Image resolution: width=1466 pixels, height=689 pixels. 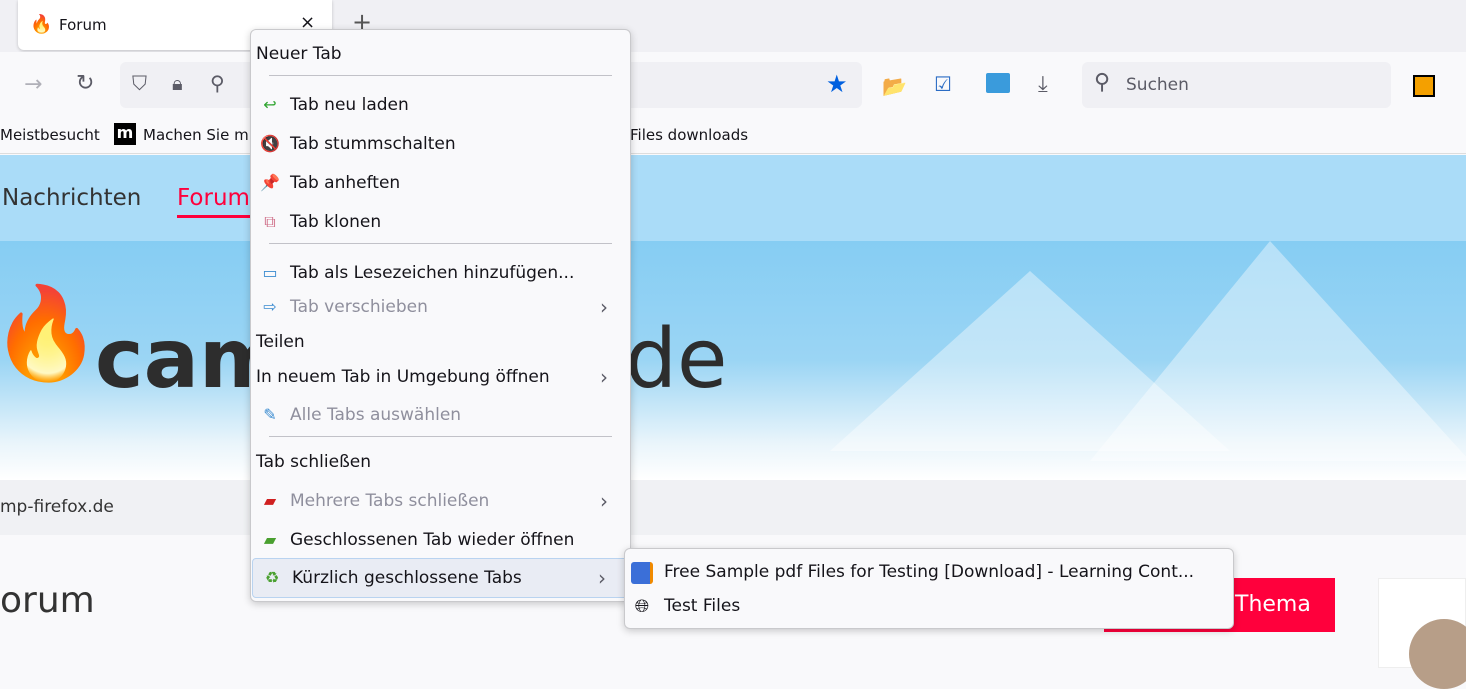 I want to click on avatar, so click(x=1437, y=654).